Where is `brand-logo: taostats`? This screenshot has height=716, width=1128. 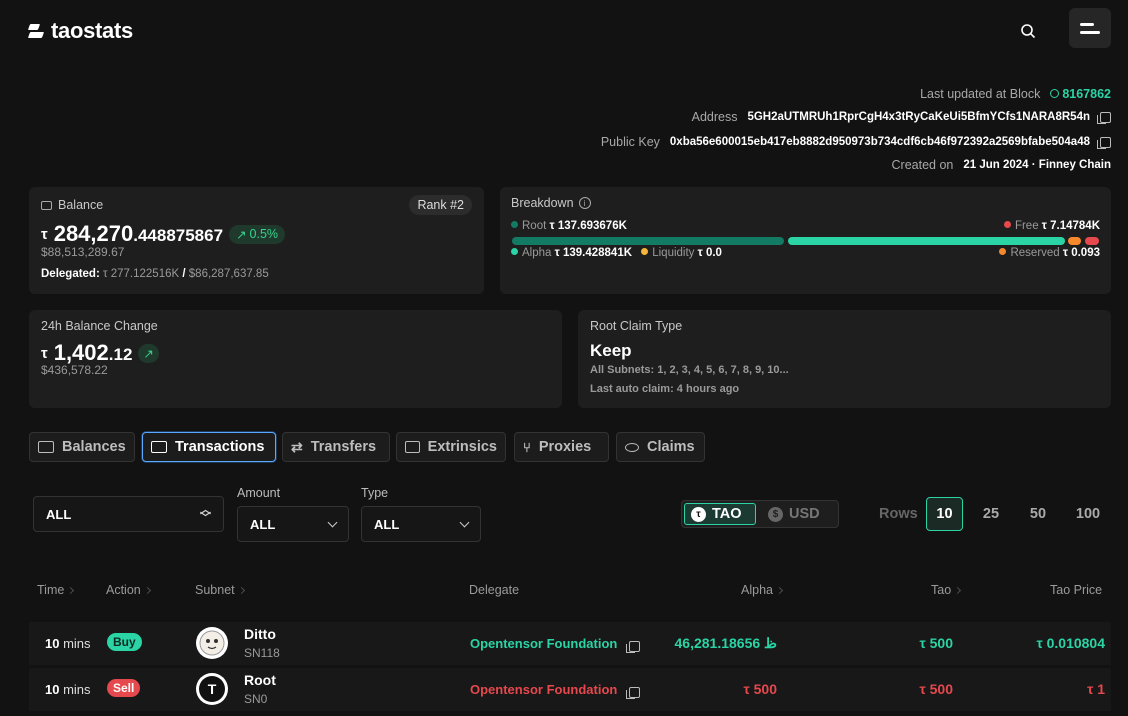
brand-logo: taostats is located at coordinates (80, 31).